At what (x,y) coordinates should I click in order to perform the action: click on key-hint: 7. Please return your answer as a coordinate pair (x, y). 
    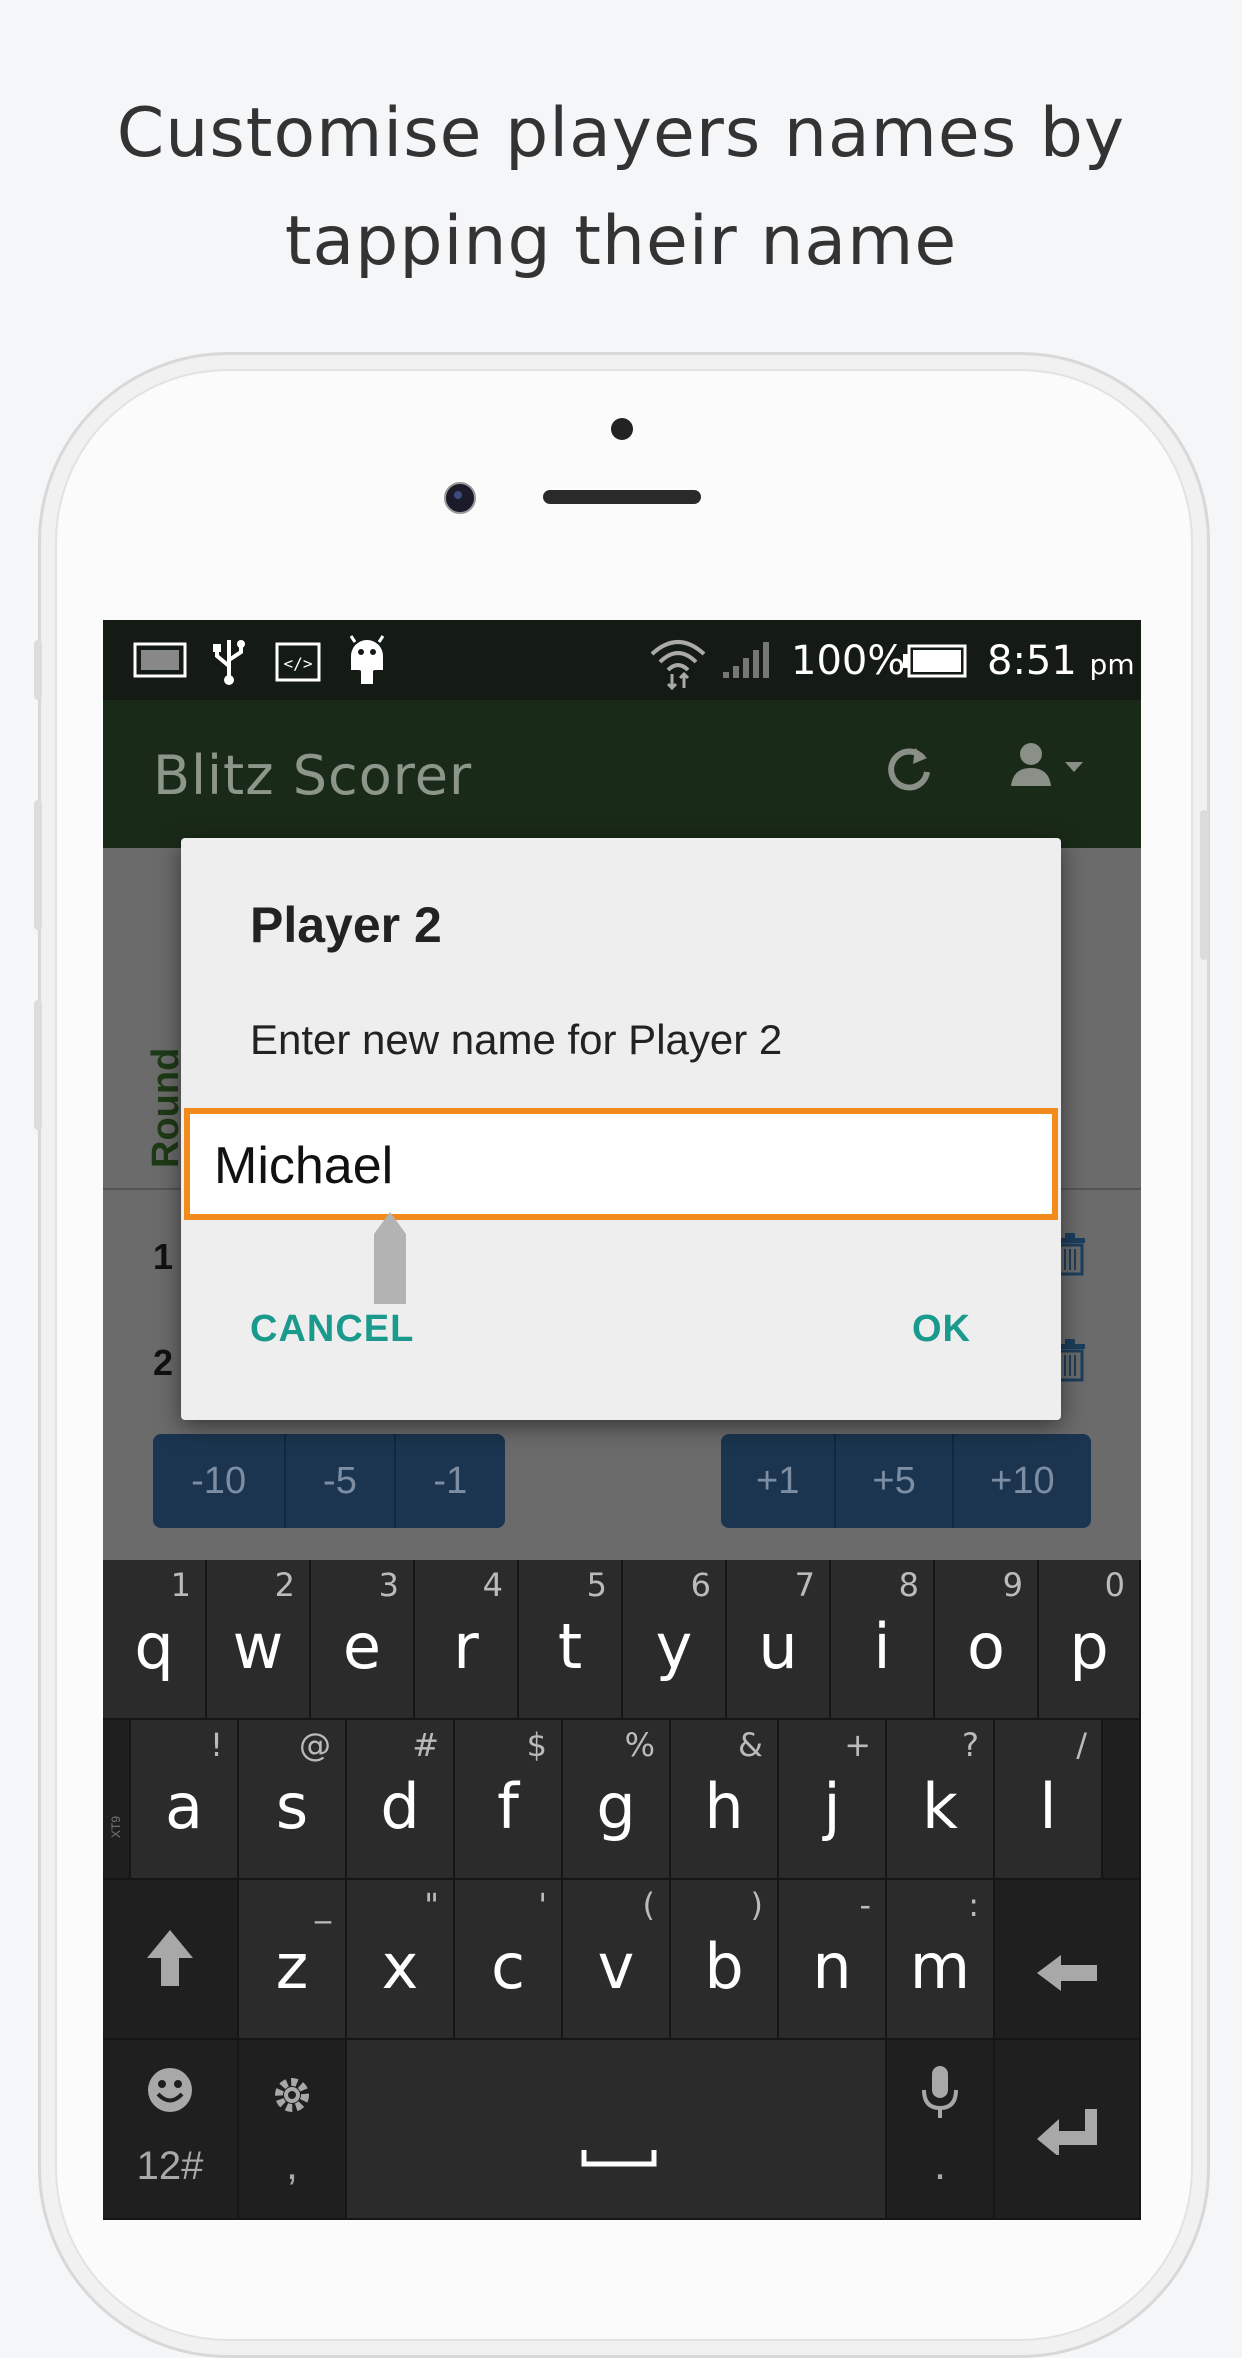
    Looking at the image, I should click on (804, 1585).